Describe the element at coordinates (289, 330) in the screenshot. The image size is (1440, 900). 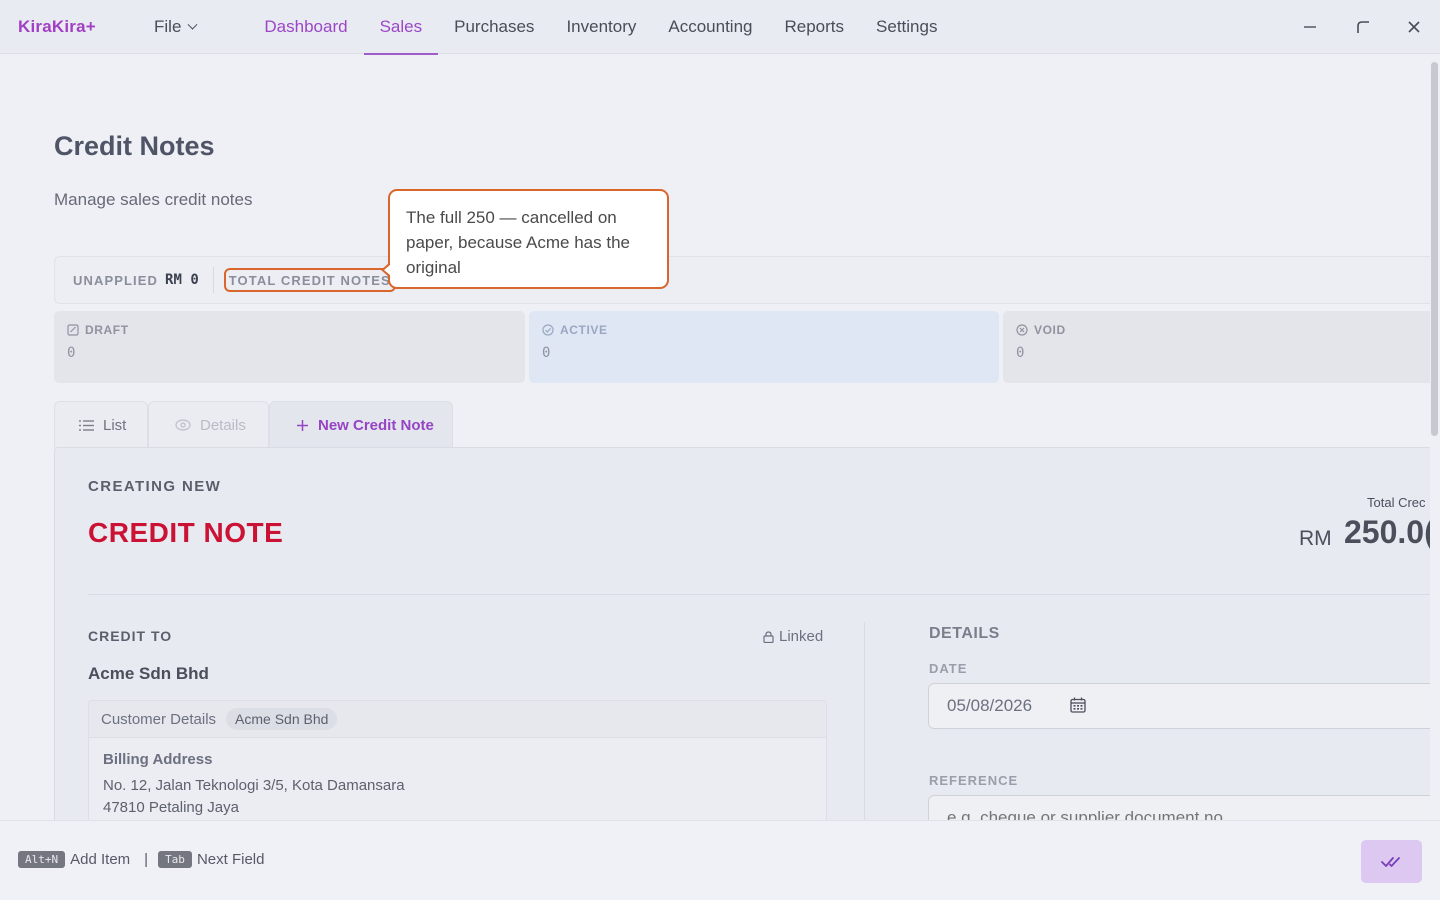
I see `stat-draft-header: DRAFT` at that location.